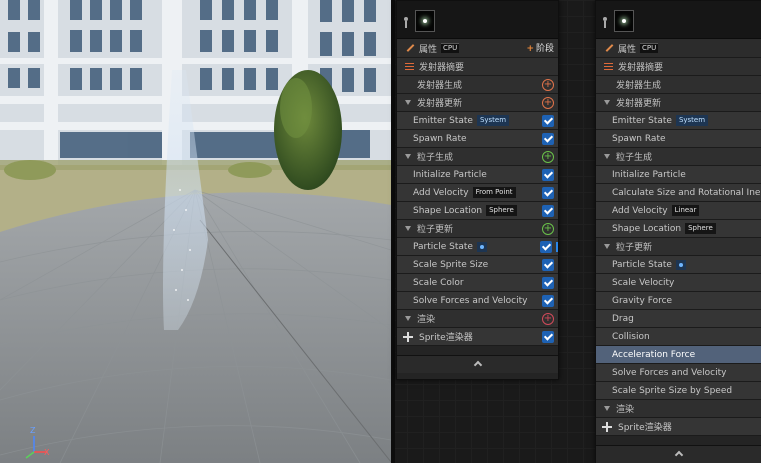  Describe the element at coordinates (481, 246) in the screenshot. I see `module-dot-tag` at that location.